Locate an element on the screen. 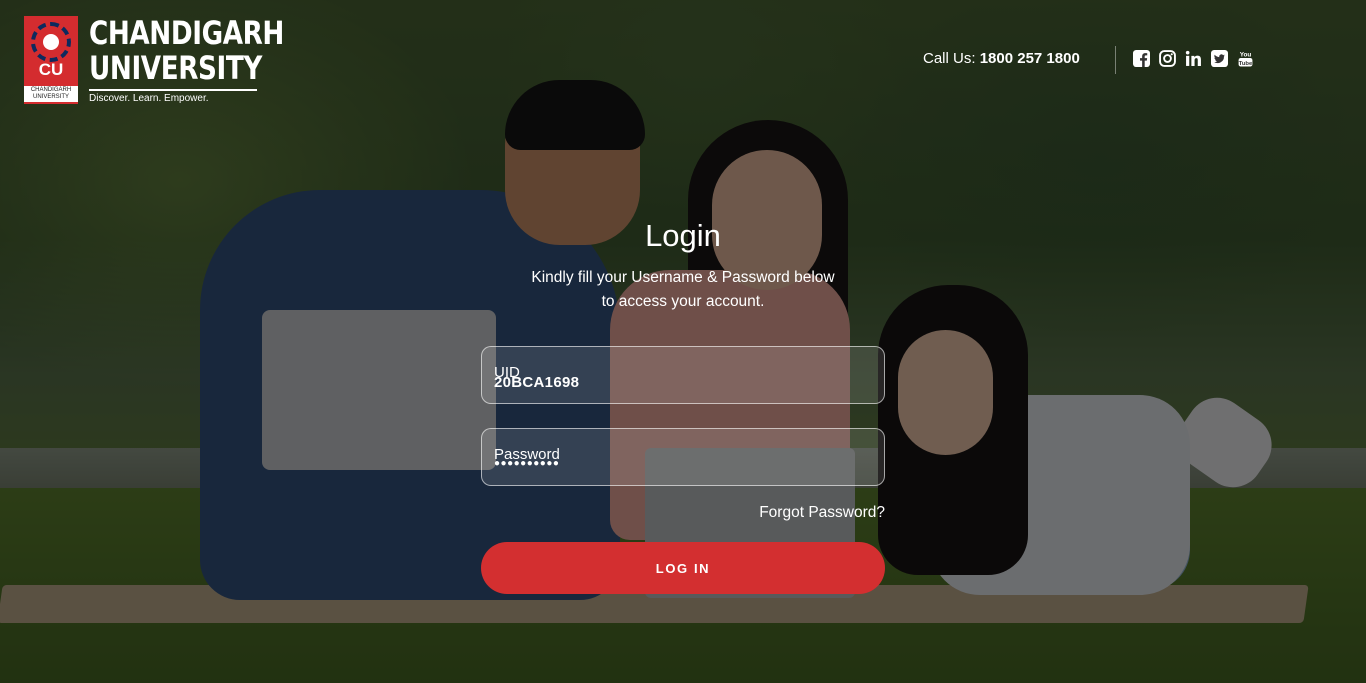 Image resolution: width=1366 pixels, height=683 pixels. logo-wordmark: CHANDIGARH UNIVERSITY is located at coordinates (186, 51).